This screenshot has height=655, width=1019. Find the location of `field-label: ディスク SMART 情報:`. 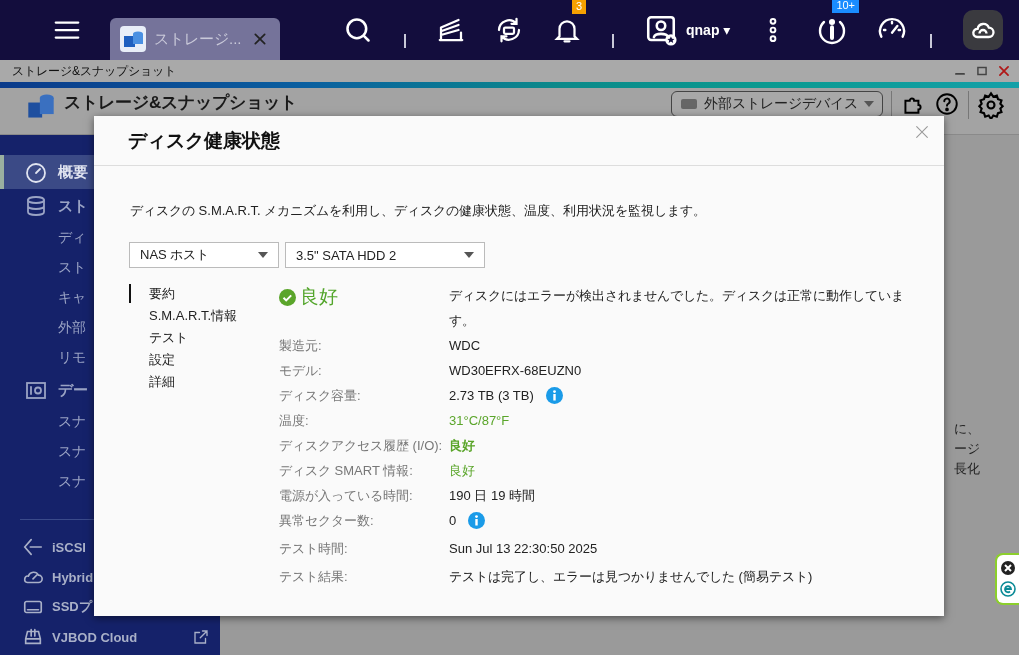

field-label: ディスク SMART 情報: is located at coordinates (346, 470).